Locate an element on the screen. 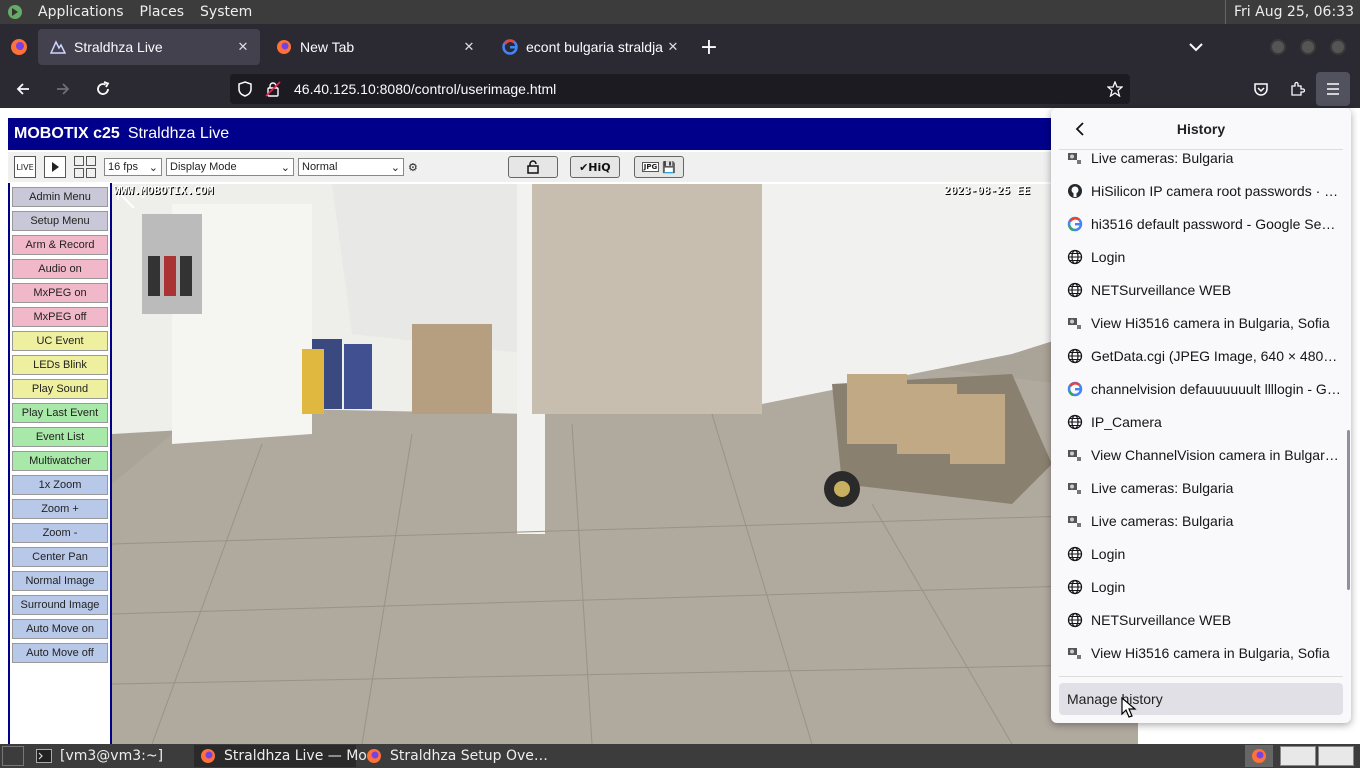 This screenshot has height=768, width=1360. camera-menu-button: Auto Move on is located at coordinates (60, 629).